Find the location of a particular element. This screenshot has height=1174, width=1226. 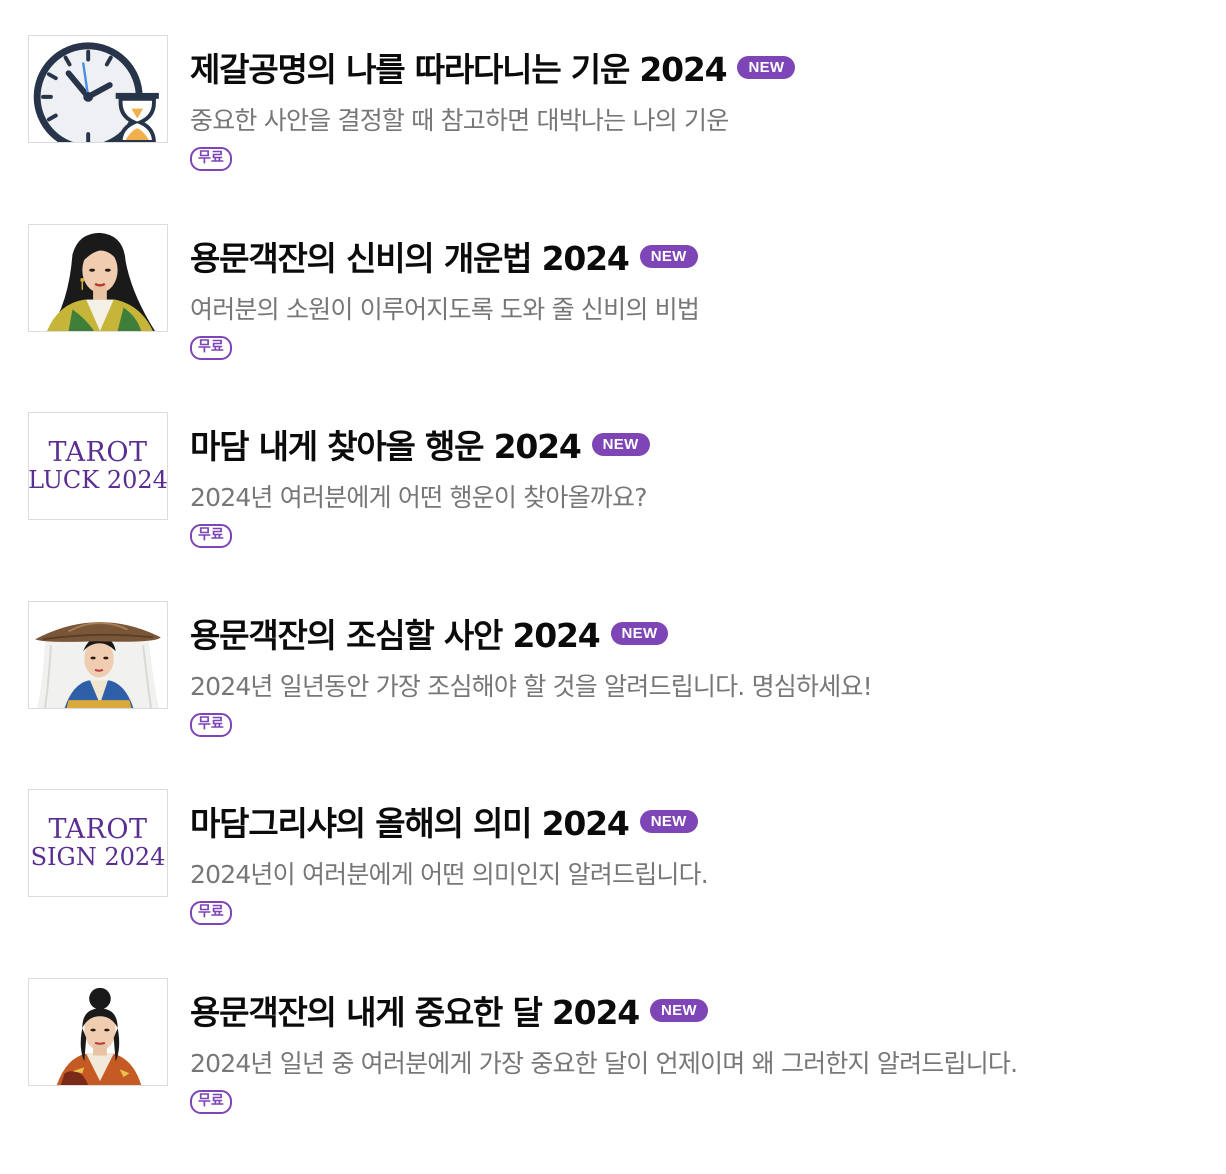

item-title-row: 용문객잔의 조심할 사안 2024 NEW is located at coordinates (429, 633).